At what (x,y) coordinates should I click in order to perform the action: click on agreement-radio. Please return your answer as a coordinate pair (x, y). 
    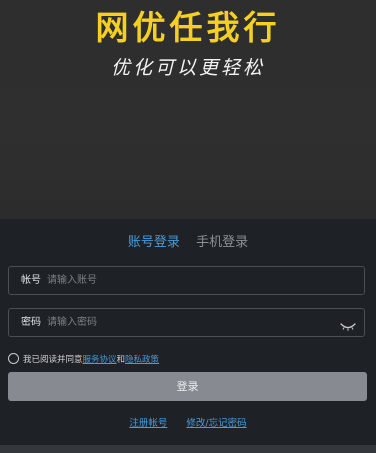
    Looking at the image, I should click on (13, 358).